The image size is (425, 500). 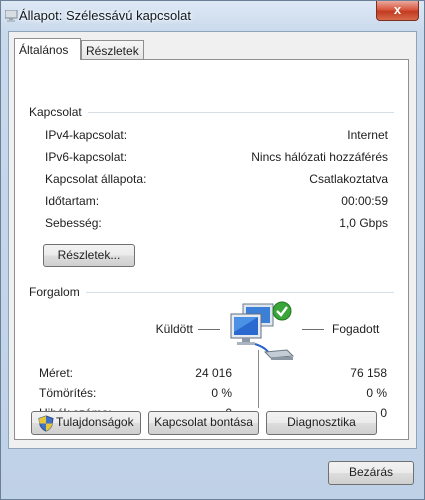 What do you see at coordinates (58, 112) in the screenshot?
I see `connection-heading: Kapcsolat` at bounding box center [58, 112].